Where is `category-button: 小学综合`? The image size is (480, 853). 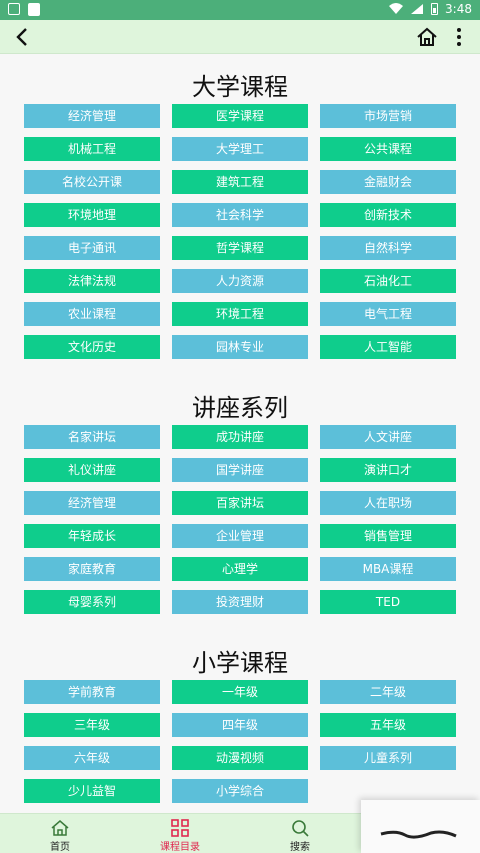 category-button: 小学综合 is located at coordinates (240, 791).